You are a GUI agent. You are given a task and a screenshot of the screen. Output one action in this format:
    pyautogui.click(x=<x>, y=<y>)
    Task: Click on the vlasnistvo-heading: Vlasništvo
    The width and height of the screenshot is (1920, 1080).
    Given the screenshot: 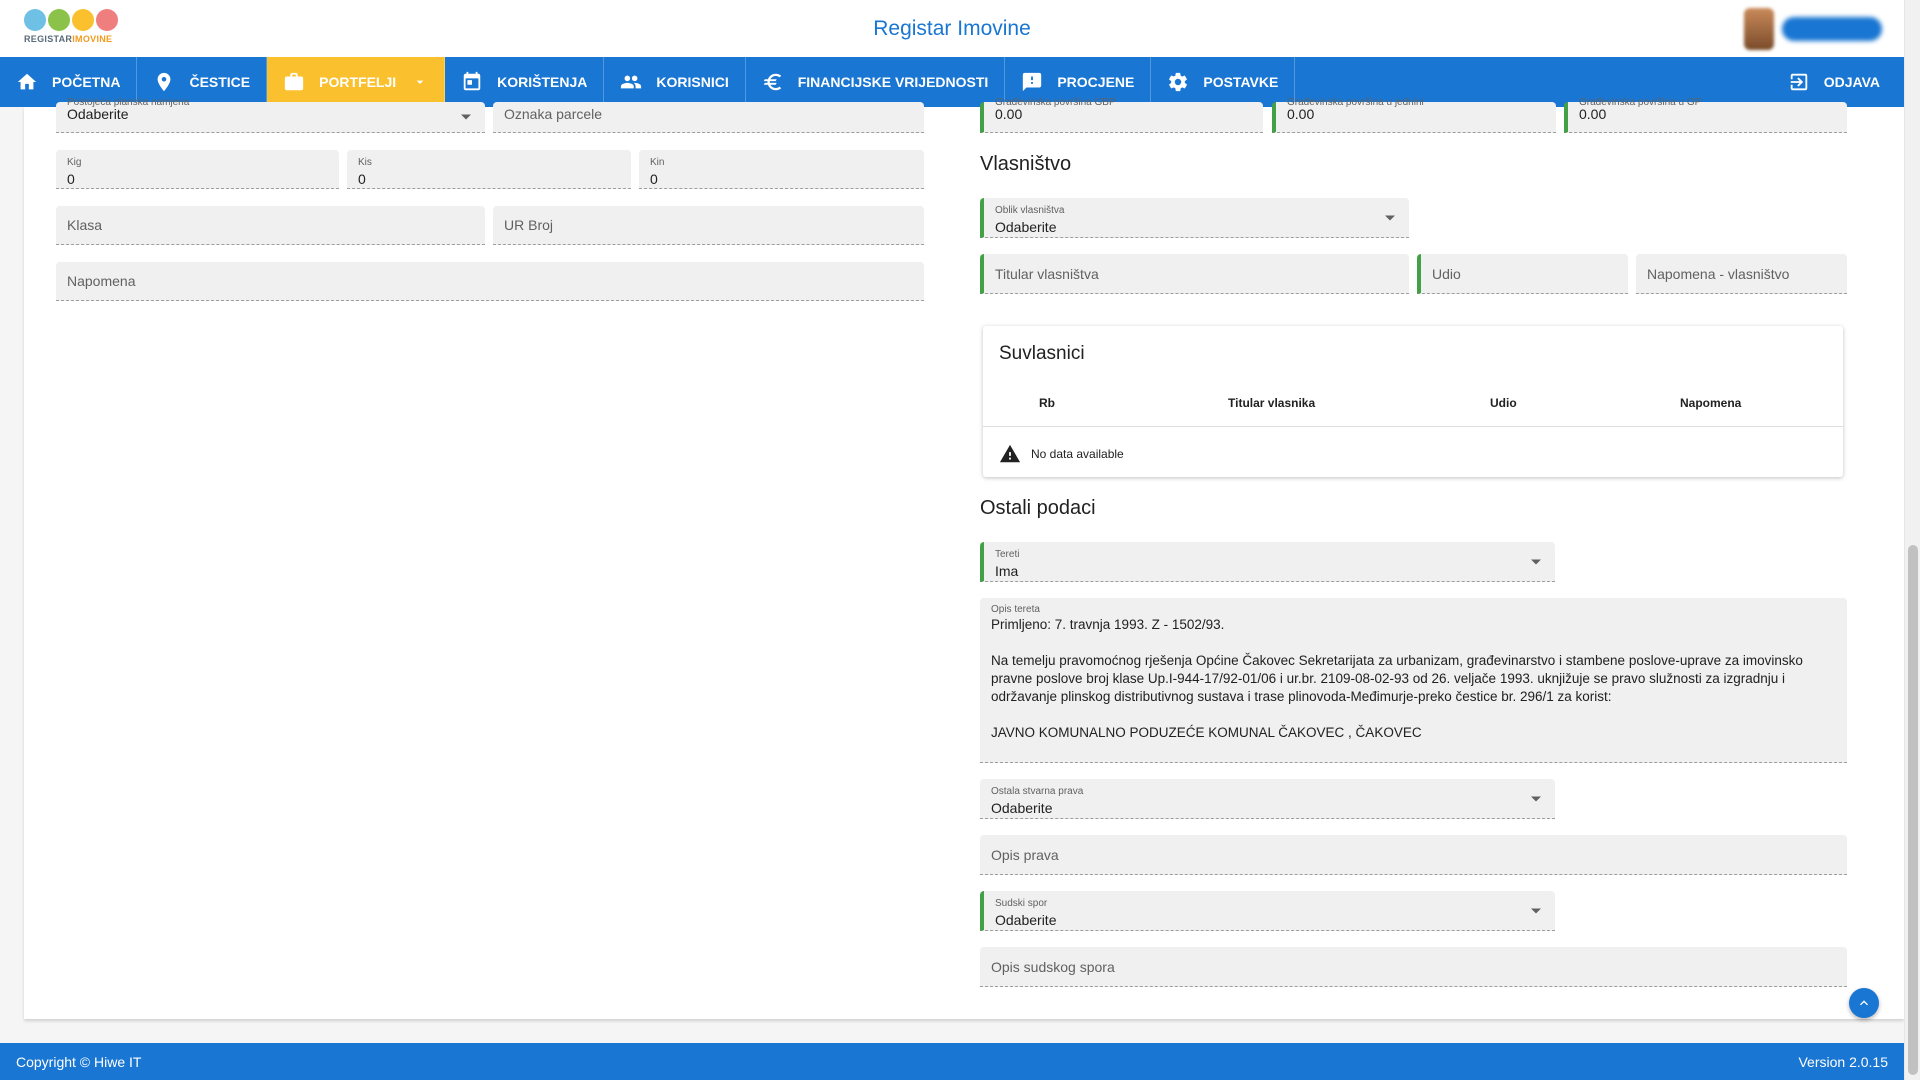 What is the action you would take?
    pyautogui.click(x=1026, y=164)
    